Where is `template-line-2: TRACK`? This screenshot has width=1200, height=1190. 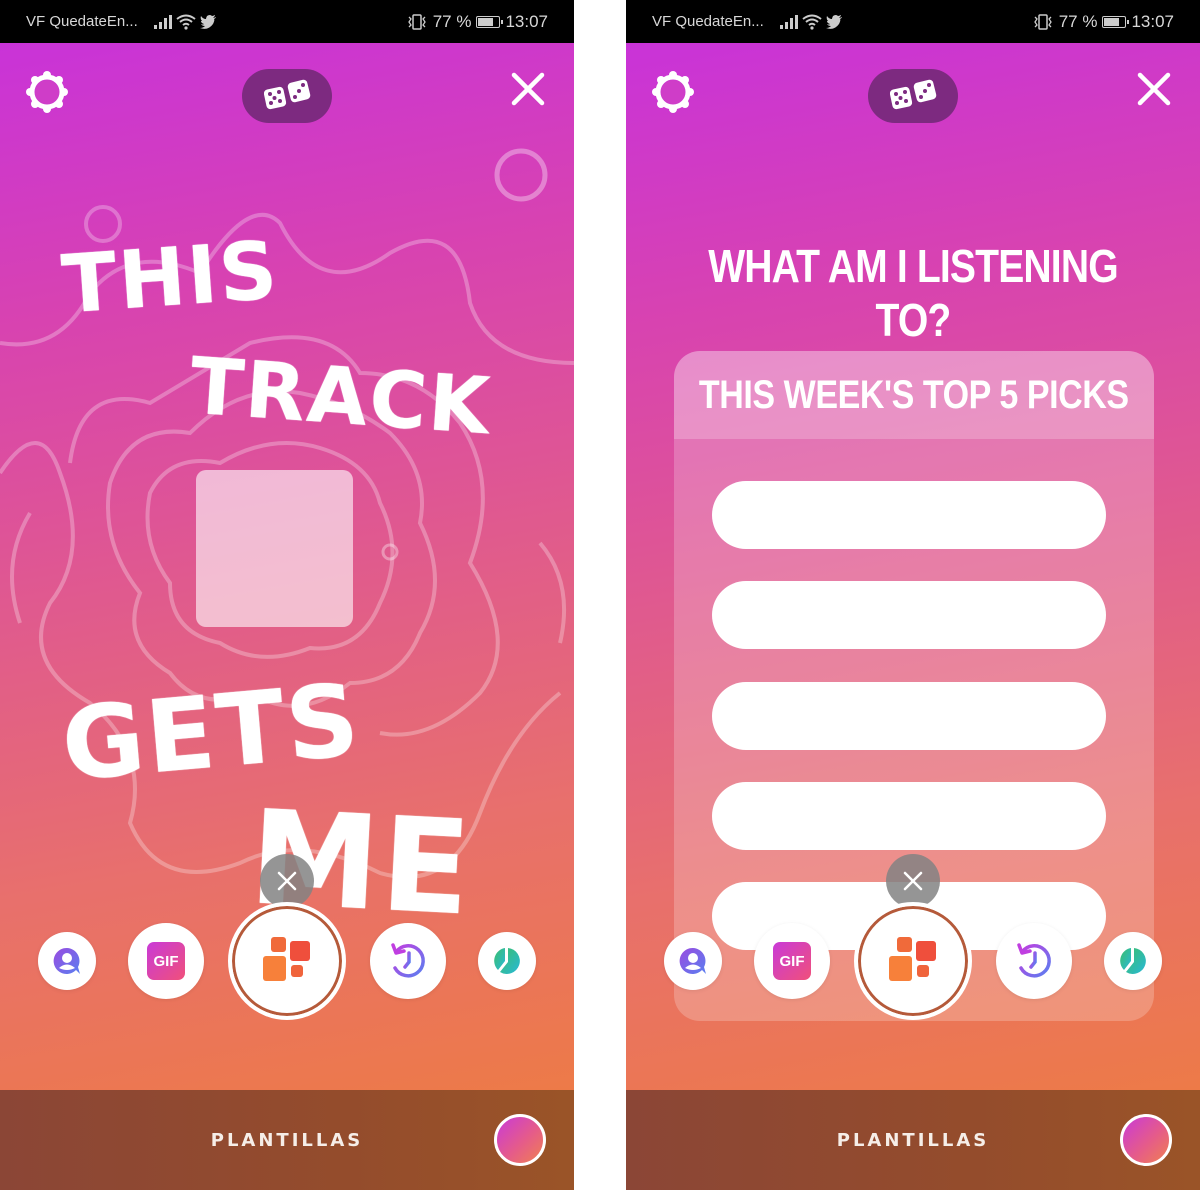 template-line-2: TRACK is located at coordinates (340, 397).